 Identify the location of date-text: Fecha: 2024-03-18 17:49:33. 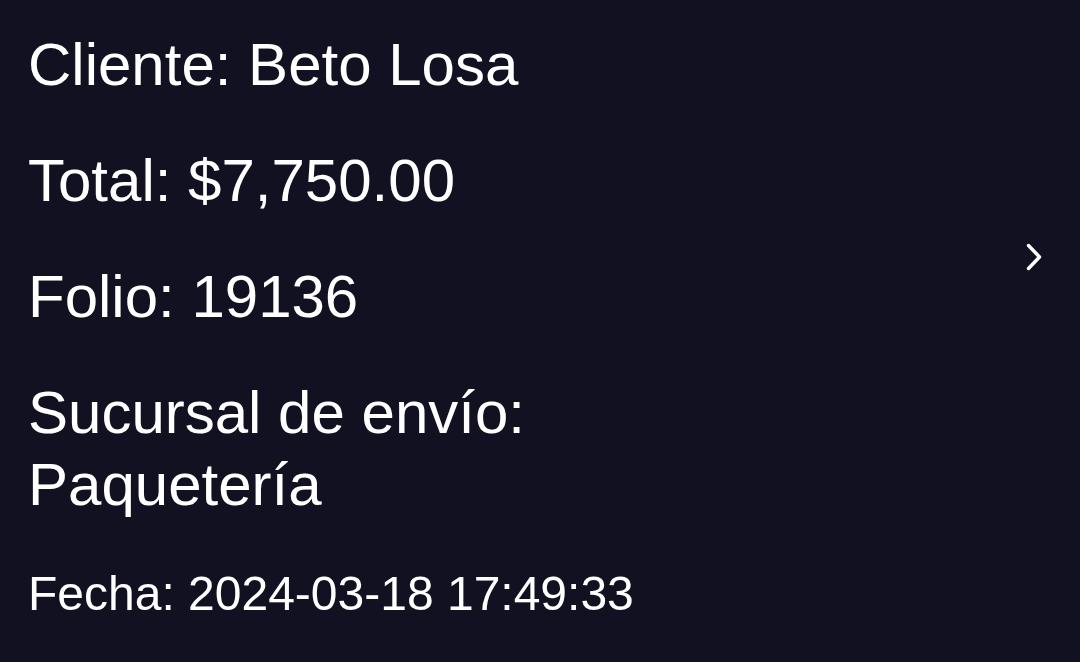
(331, 594).